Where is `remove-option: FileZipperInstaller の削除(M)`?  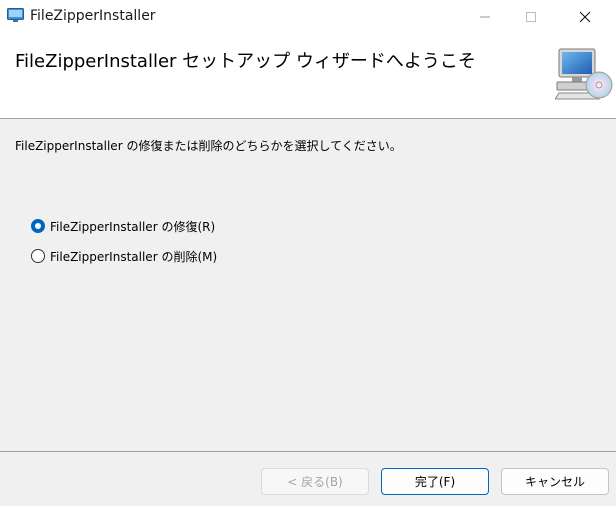 remove-option: FileZipperInstaller の削除(M) is located at coordinates (124, 256).